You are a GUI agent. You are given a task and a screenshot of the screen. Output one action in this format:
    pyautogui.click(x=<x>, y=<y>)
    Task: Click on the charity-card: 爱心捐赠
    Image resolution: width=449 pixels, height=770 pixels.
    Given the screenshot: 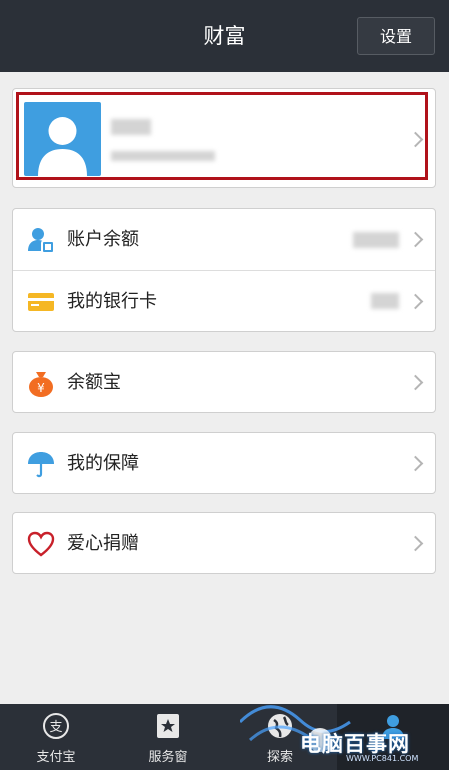 What is the action you would take?
    pyautogui.click(x=224, y=543)
    